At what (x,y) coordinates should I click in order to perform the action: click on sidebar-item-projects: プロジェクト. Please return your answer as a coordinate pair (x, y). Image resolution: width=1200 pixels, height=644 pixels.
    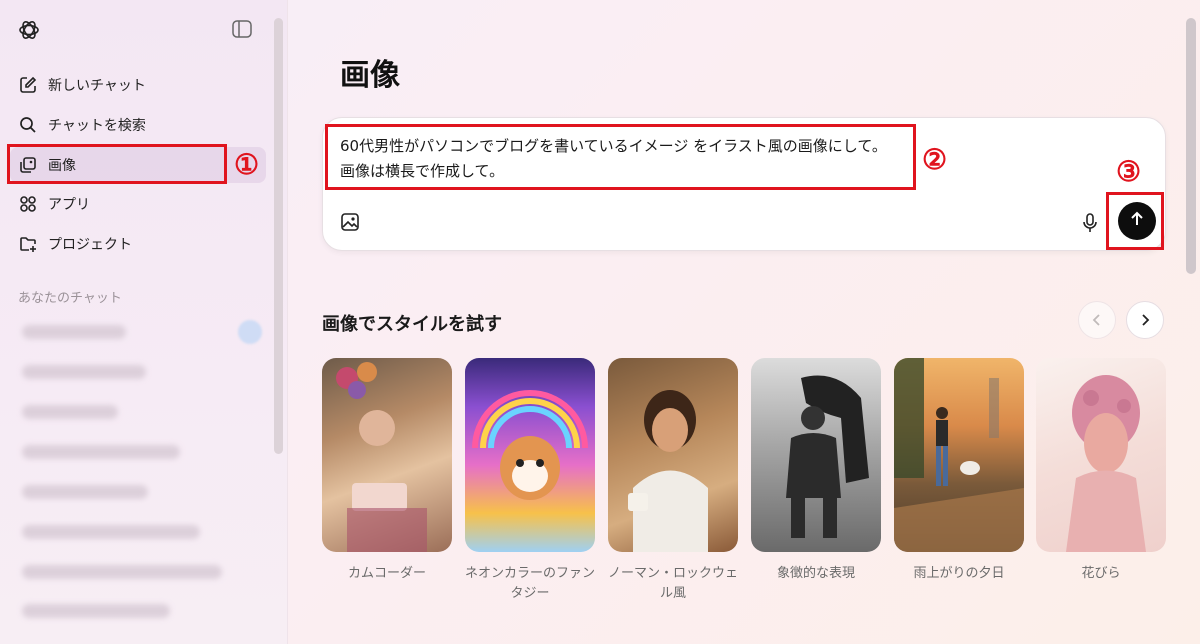
    Looking at the image, I should click on (138, 244).